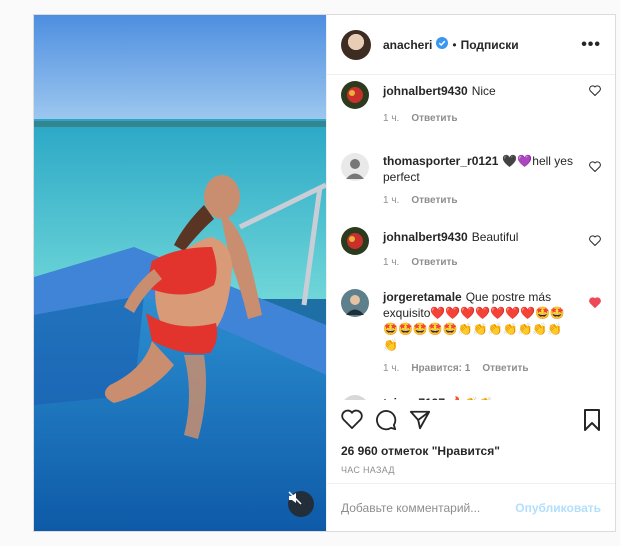 This screenshot has height=546, width=620. I want to click on comment-meta: 1 ч. Нравится: 1 Ответить, so click(492, 368).